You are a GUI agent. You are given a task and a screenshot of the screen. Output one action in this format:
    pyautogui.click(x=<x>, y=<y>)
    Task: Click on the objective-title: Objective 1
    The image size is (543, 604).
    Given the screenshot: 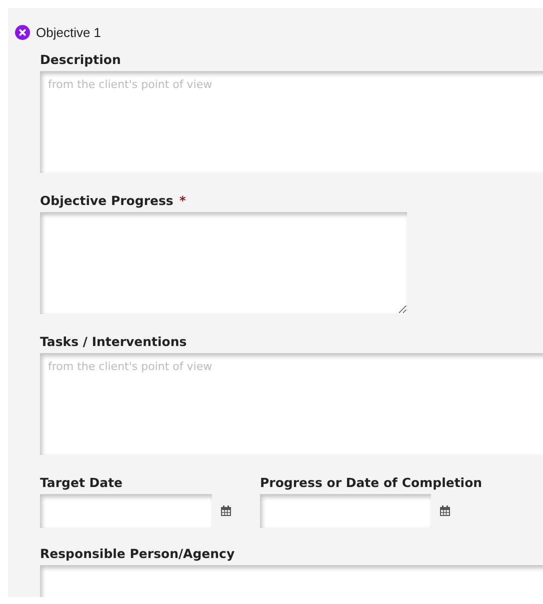 What is the action you would take?
    pyautogui.click(x=69, y=32)
    